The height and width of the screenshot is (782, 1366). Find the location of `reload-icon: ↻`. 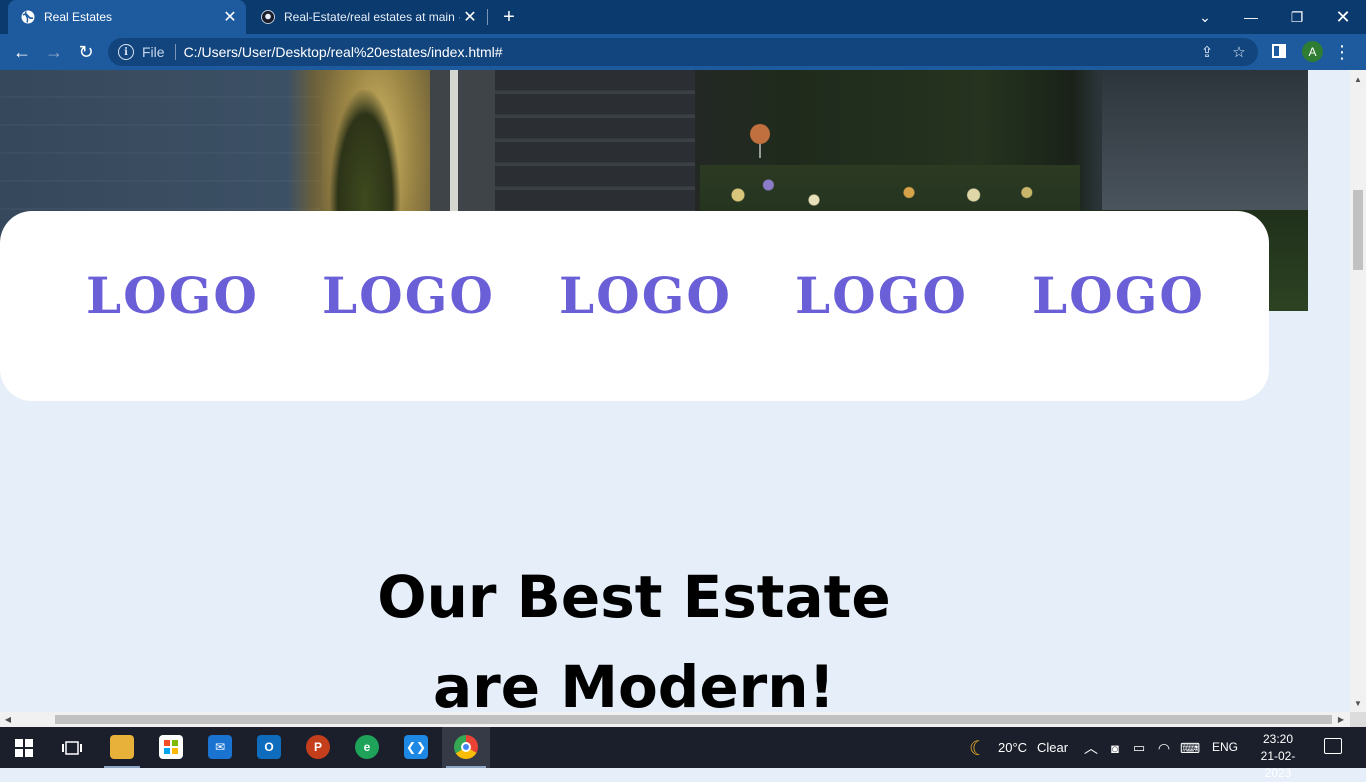

reload-icon: ↻ is located at coordinates (86, 52).